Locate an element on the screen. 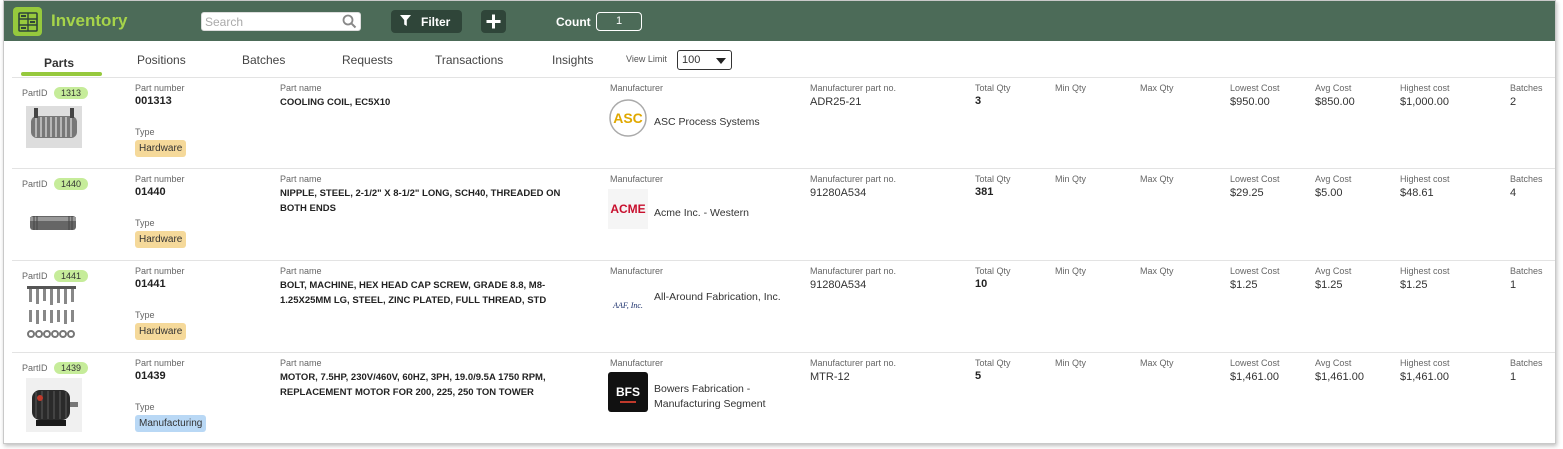  manufacturer-name: All-Around Fabrication, Inc. is located at coordinates (724, 297).